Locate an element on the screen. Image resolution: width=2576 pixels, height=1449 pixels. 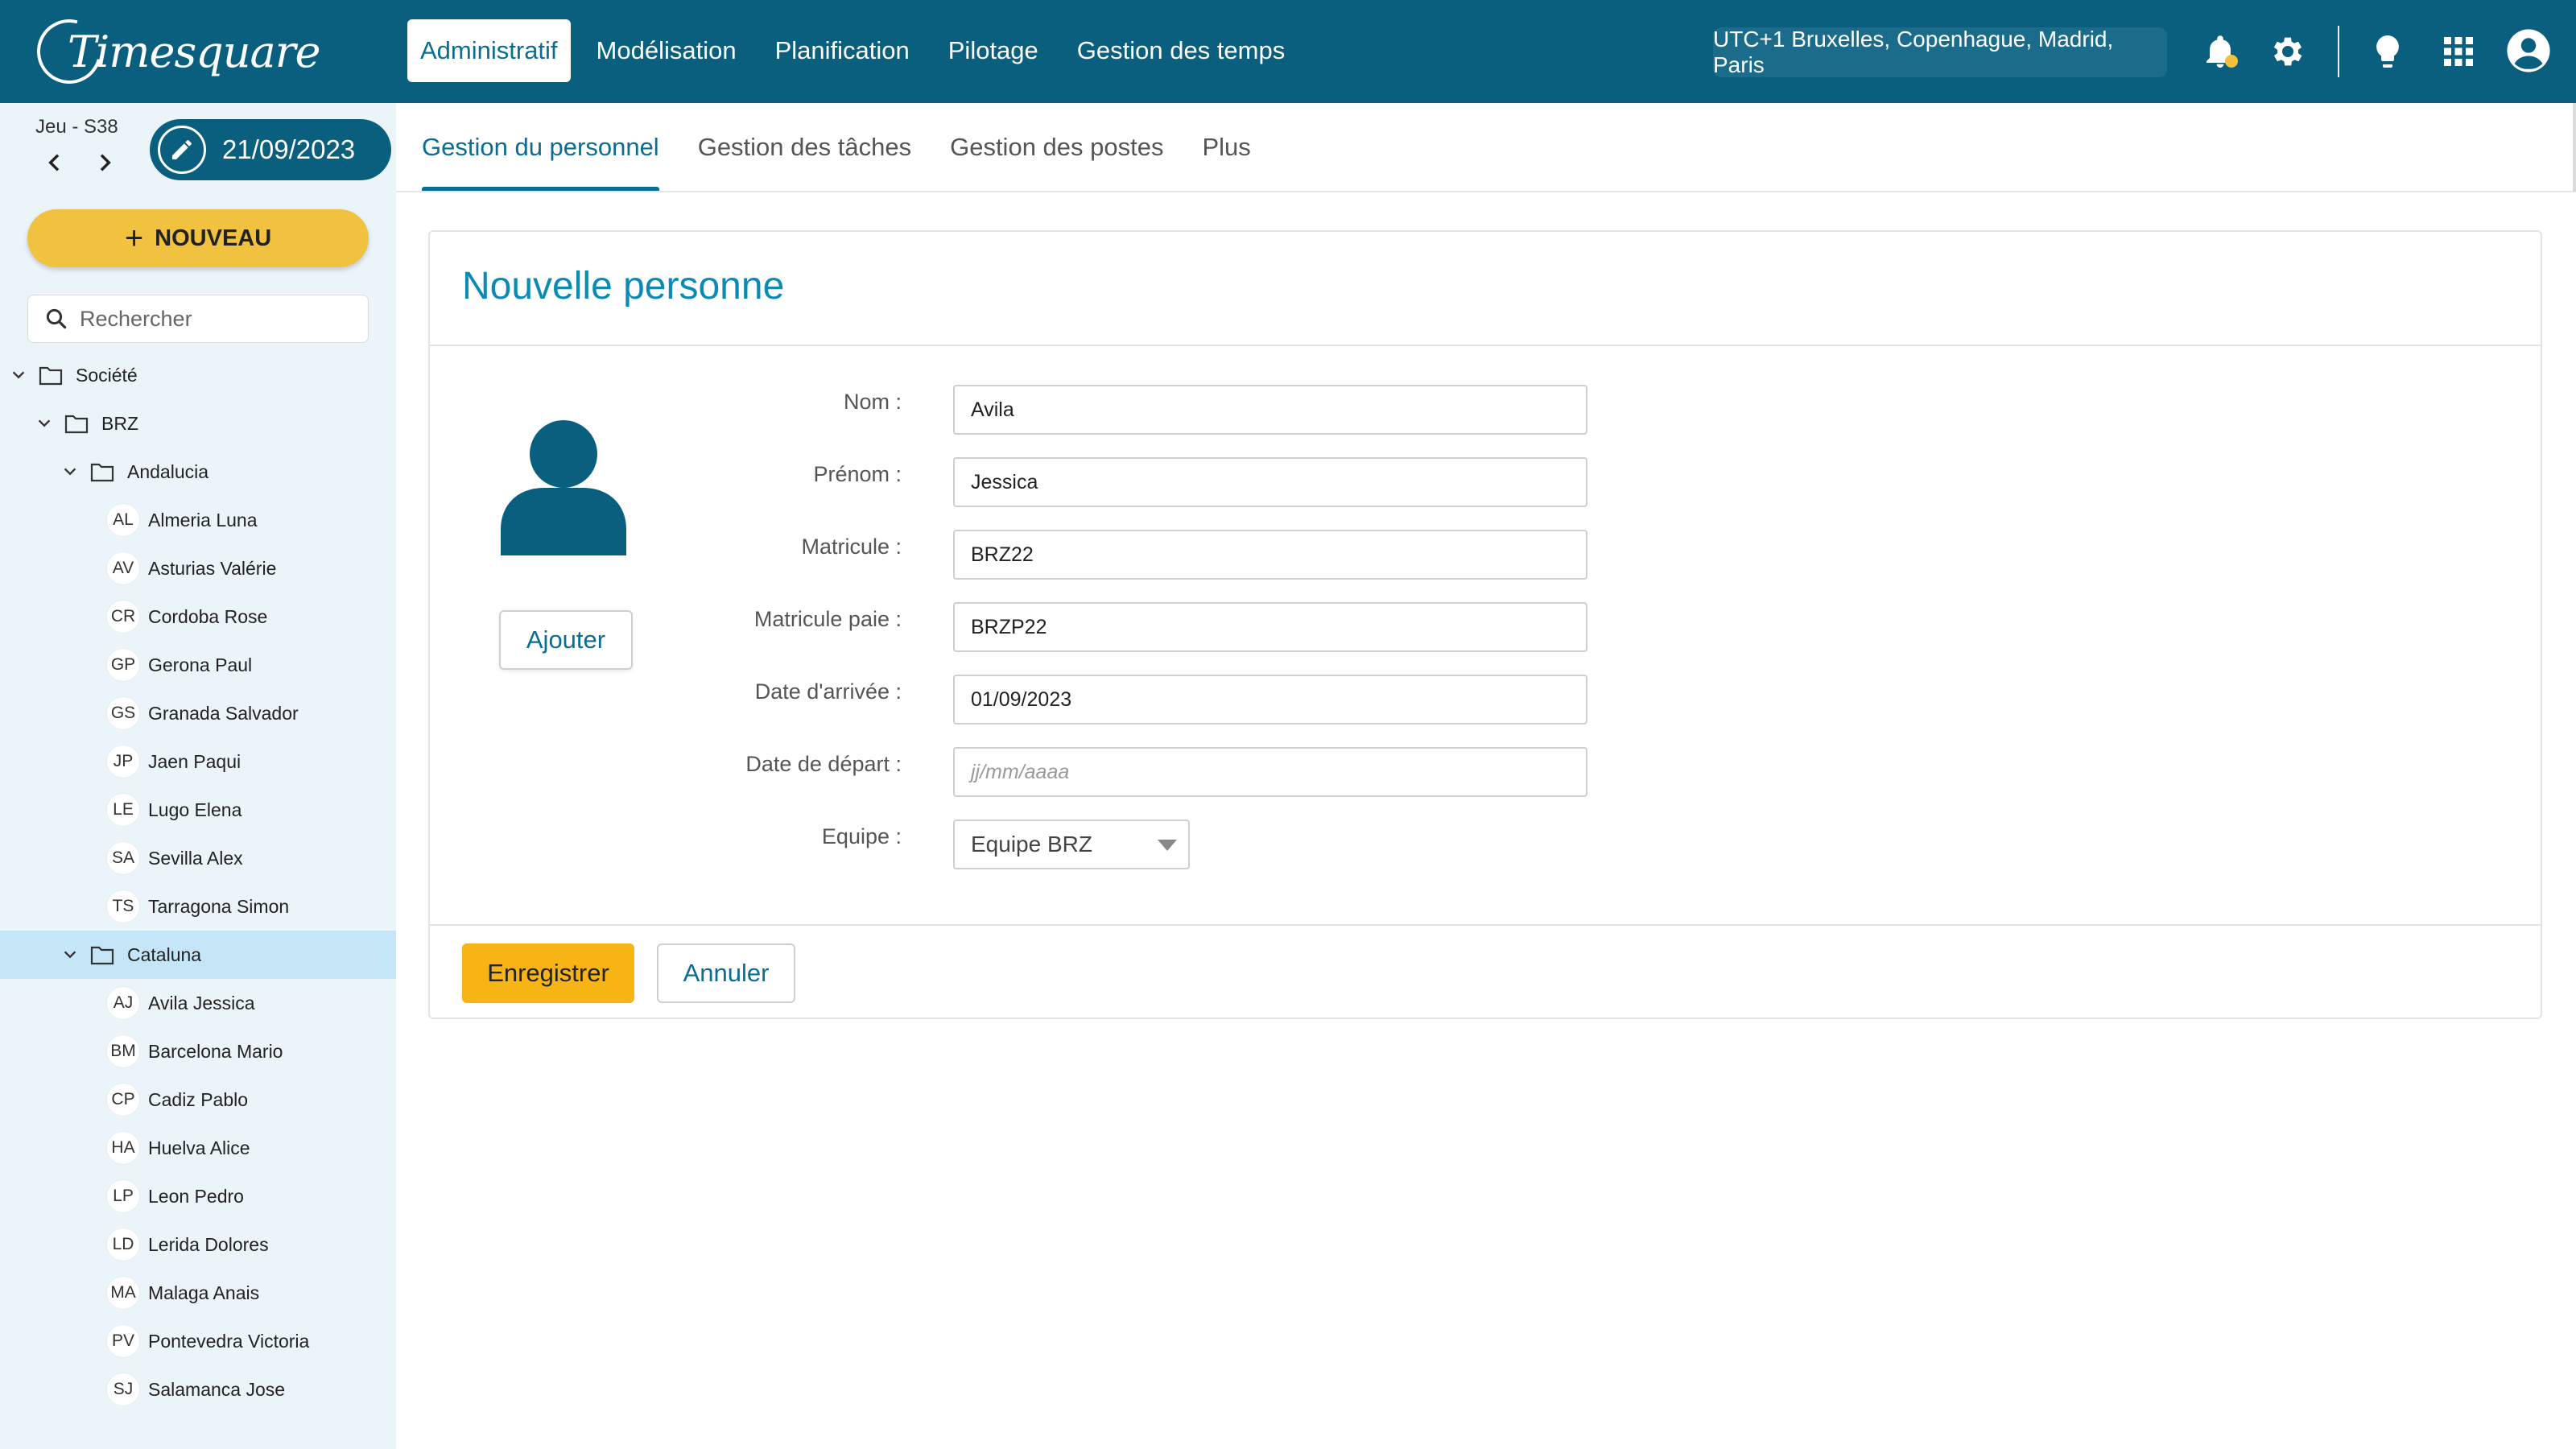
tree-folder-brz: BRZ is located at coordinates (198, 423).